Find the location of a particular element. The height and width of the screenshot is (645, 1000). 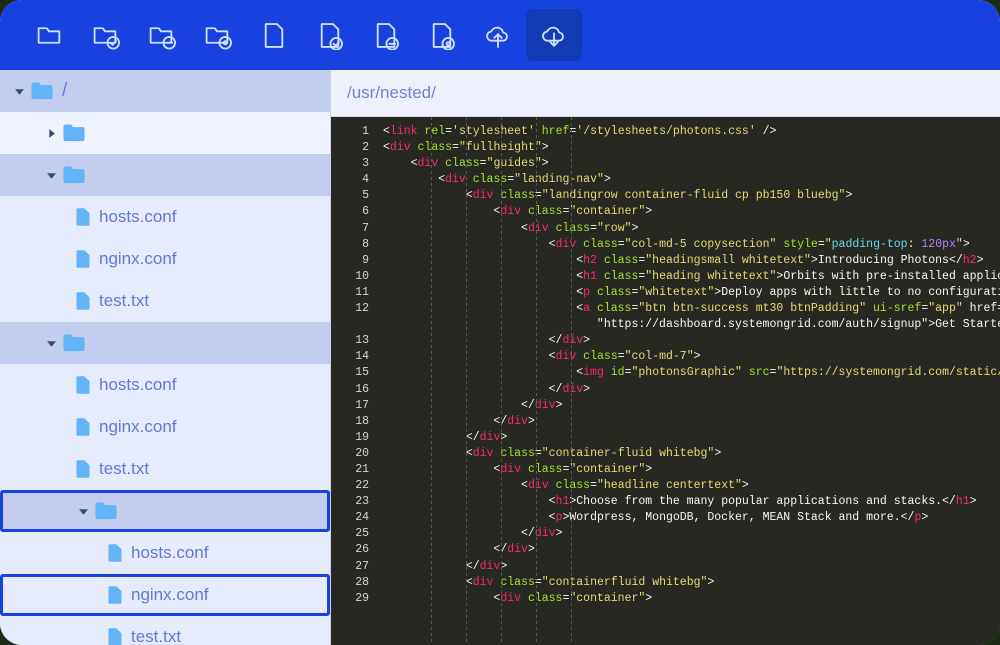

code-line: <div class="headline centertext"> is located at coordinates (635, 486).